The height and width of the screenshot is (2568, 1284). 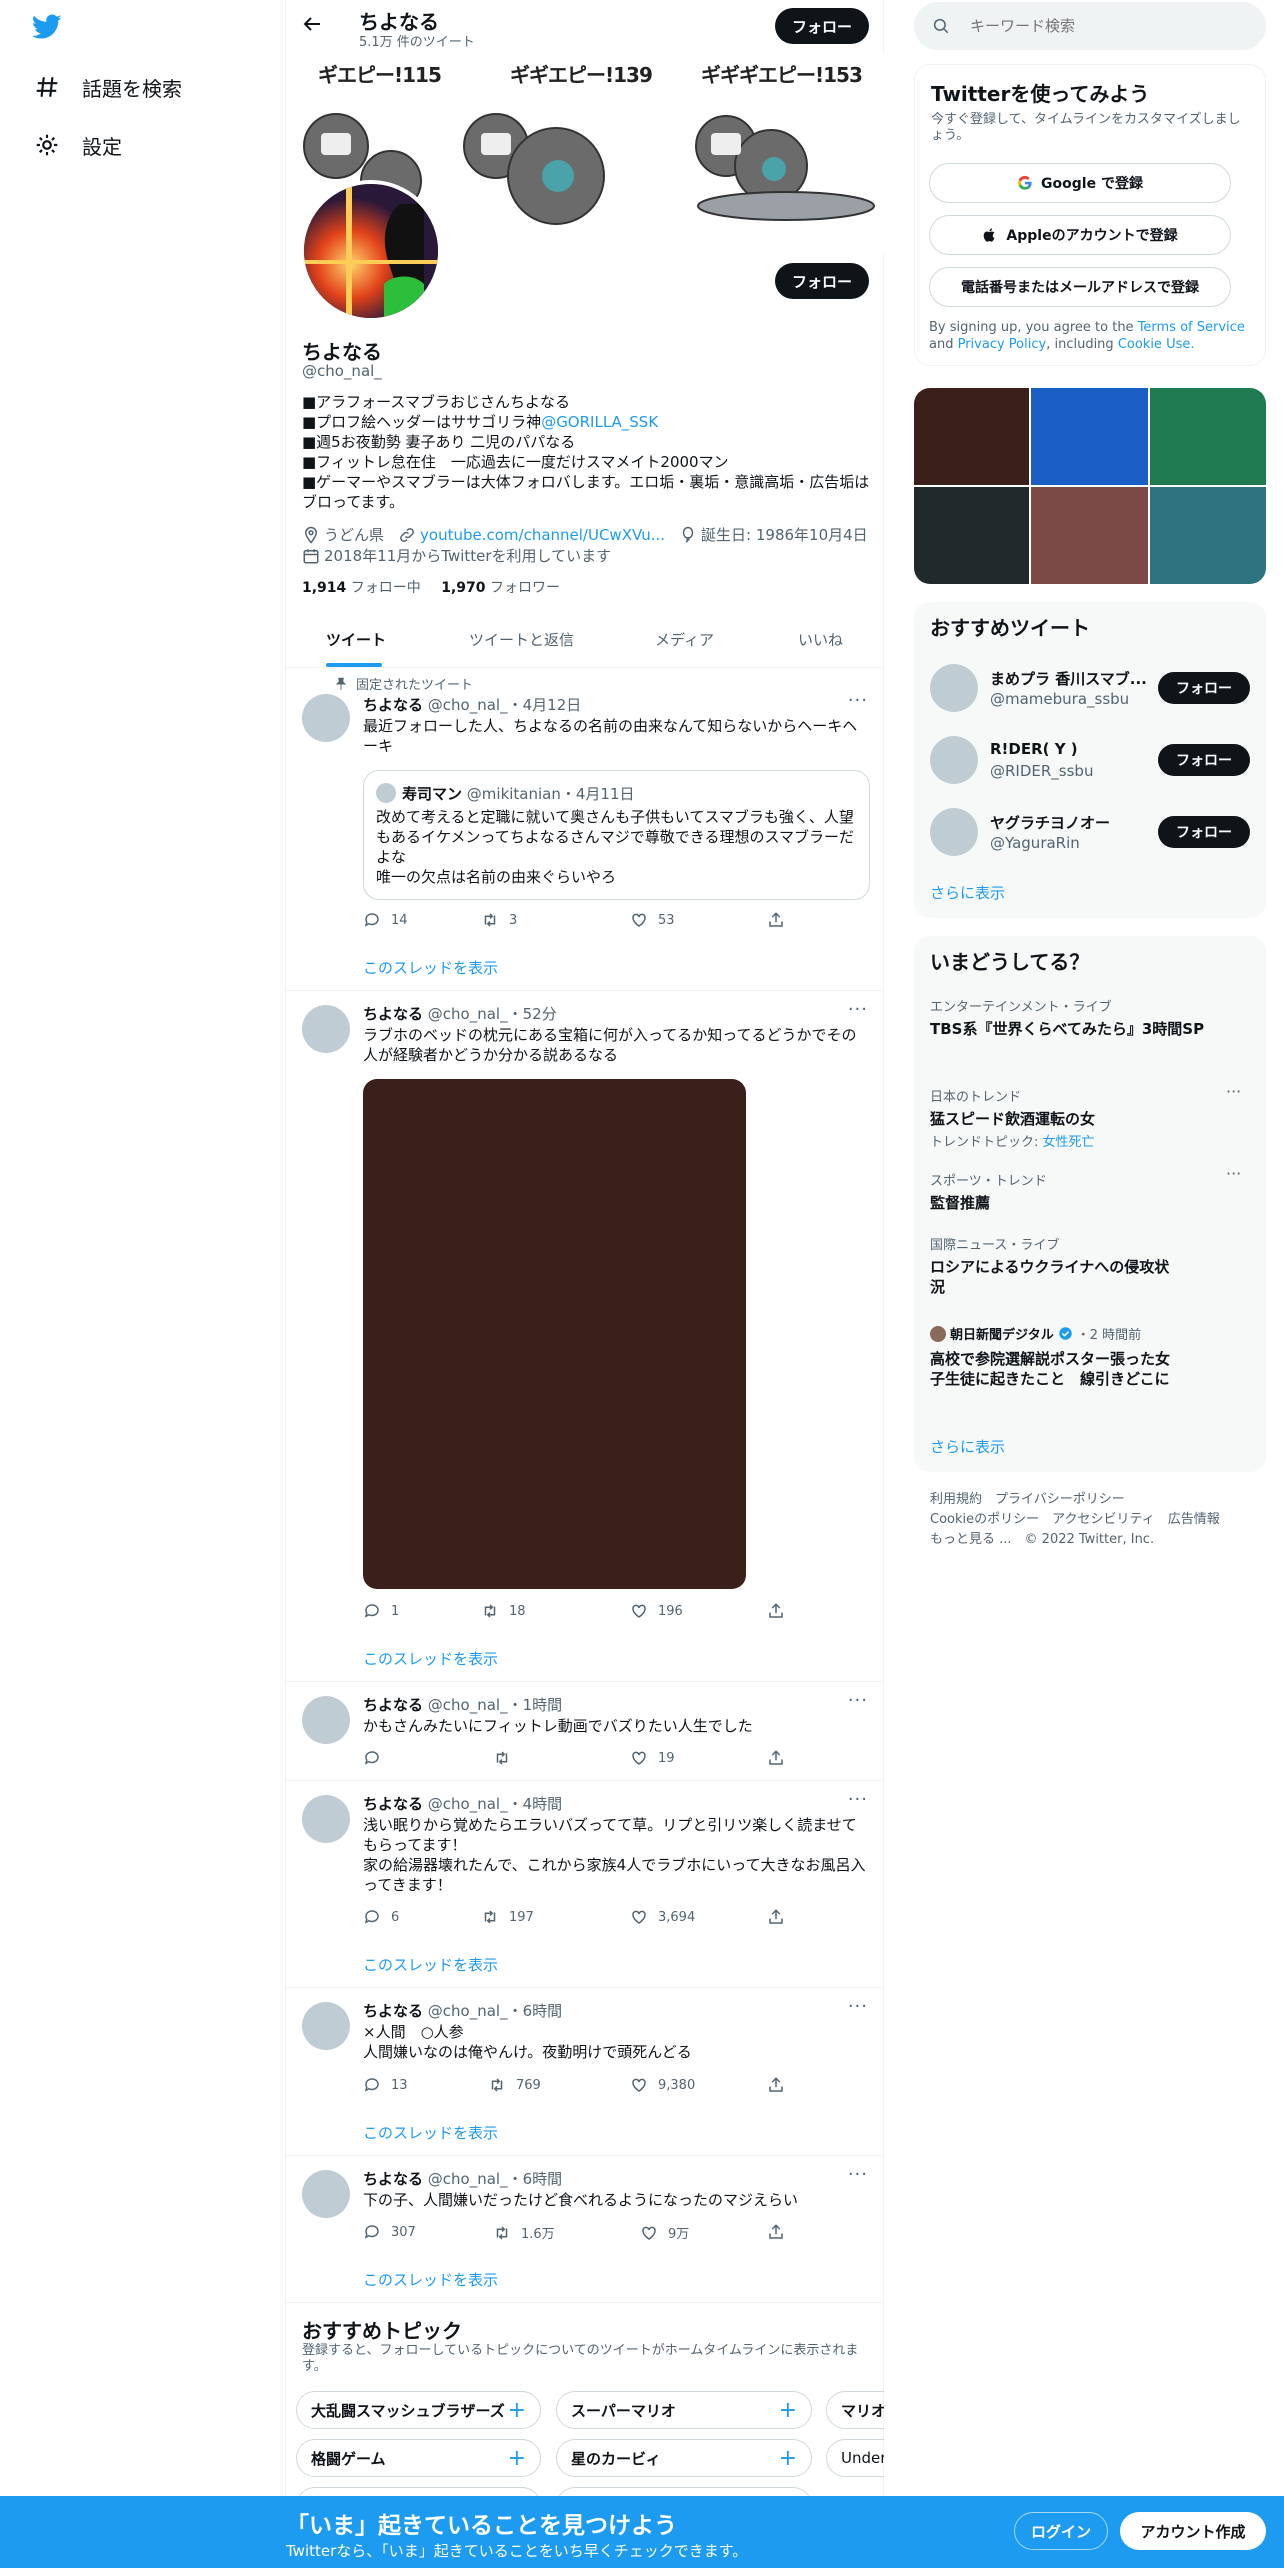 I want to click on nav-explore: 話題を検索, so click(x=91, y=87).